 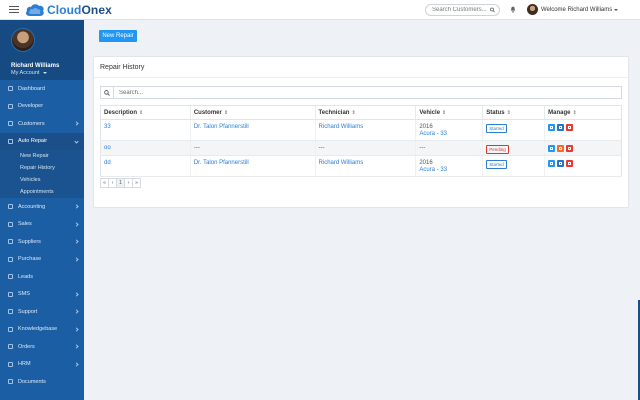 What do you see at coordinates (42, 141) in the screenshot?
I see `sidebar-item-auto-repair: Auto Repair` at bounding box center [42, 141].